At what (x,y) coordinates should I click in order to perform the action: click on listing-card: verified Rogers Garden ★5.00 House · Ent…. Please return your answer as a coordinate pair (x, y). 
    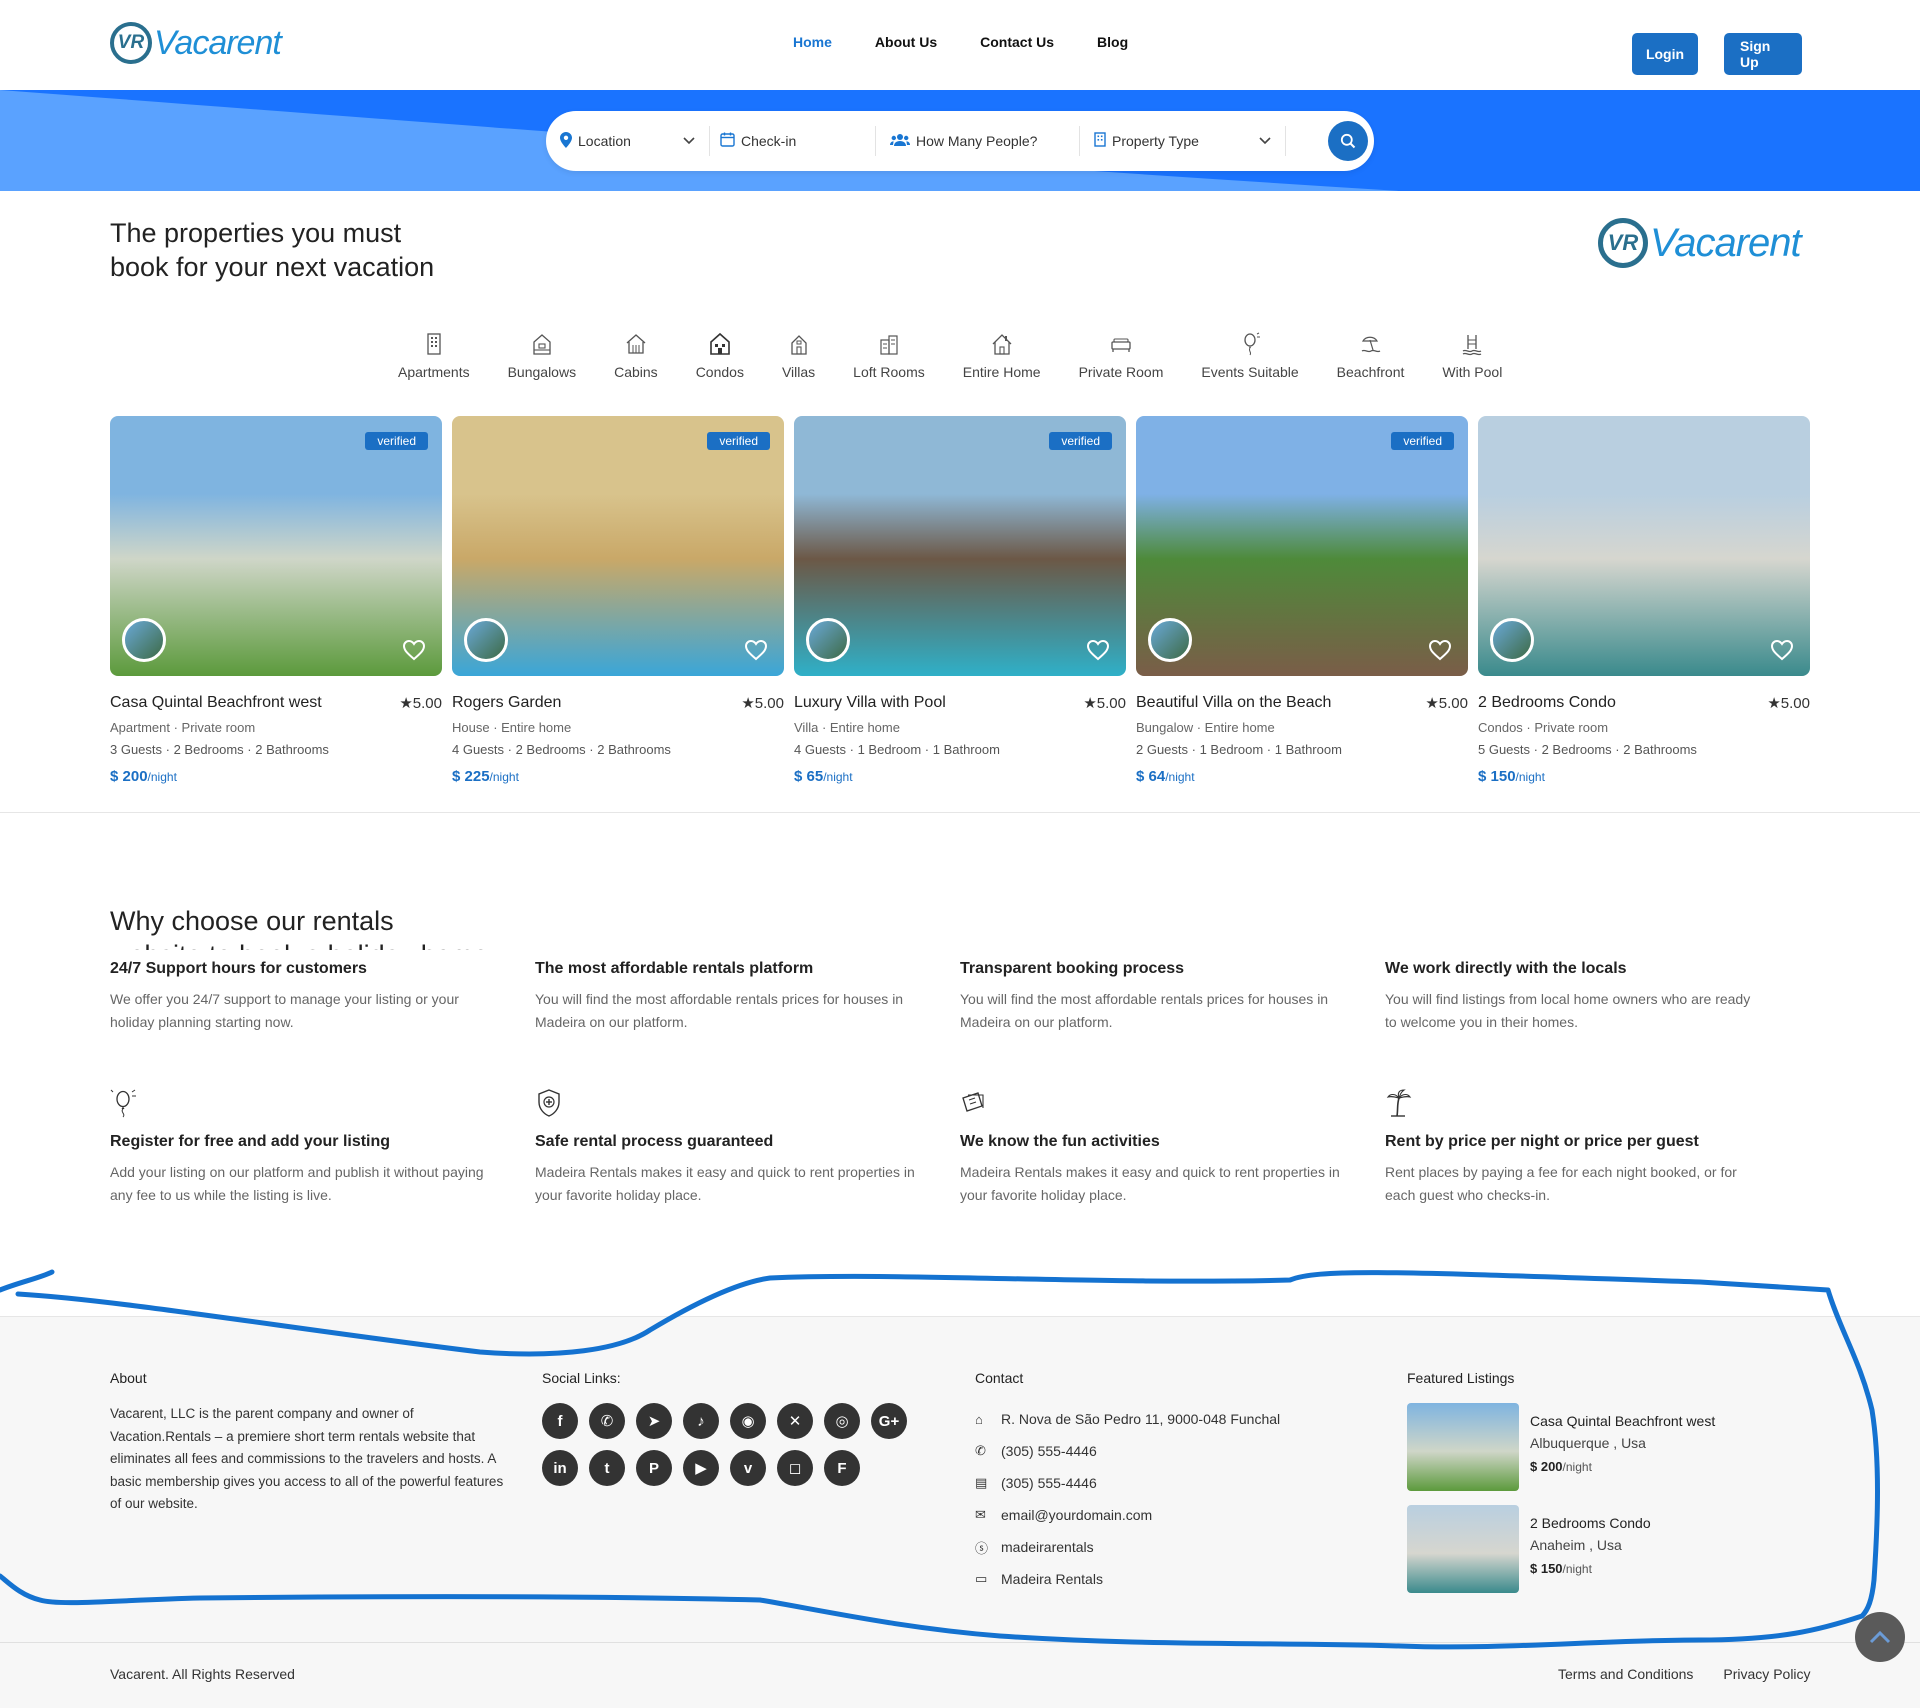
    Looking at the image, I should click on (618, 600).